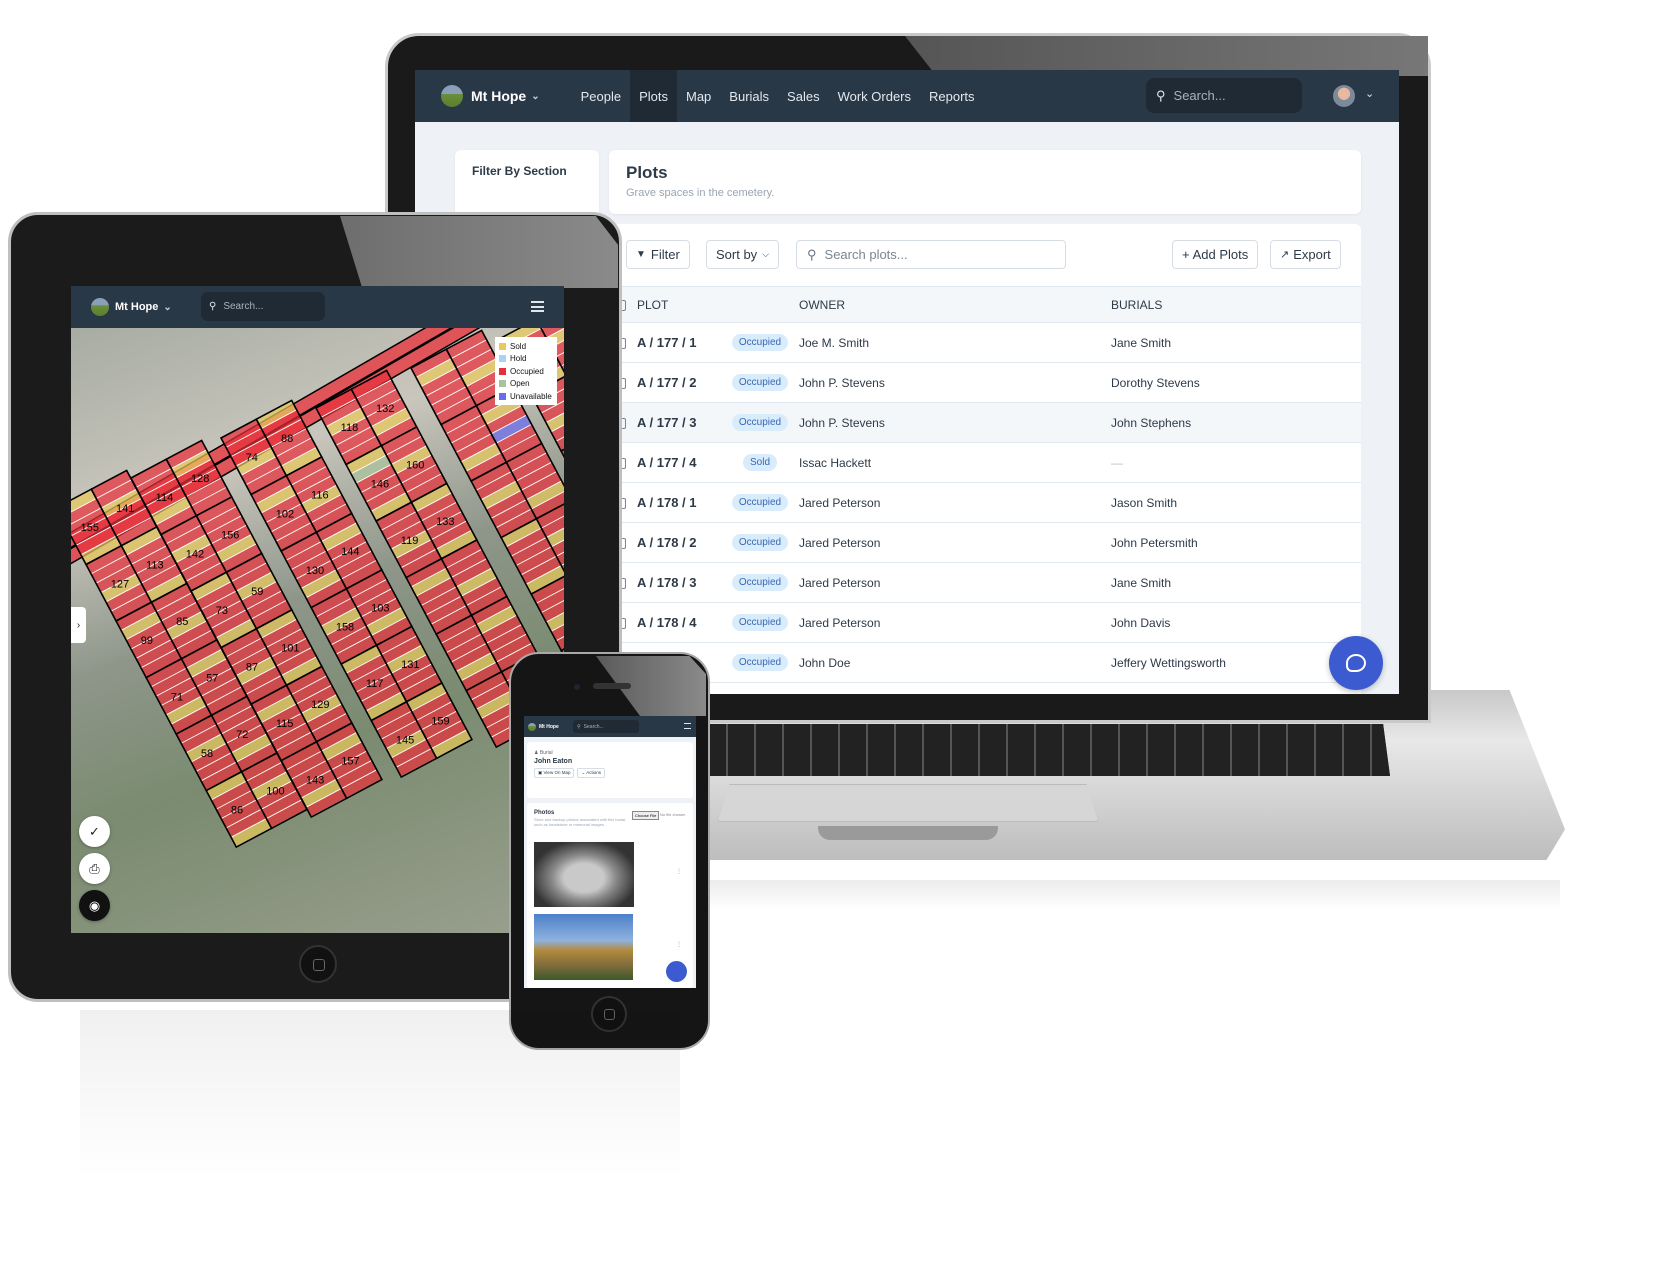  Describe the element at coordinates (479, 252) in the screenshot. I see `tablet-glare` at that location.